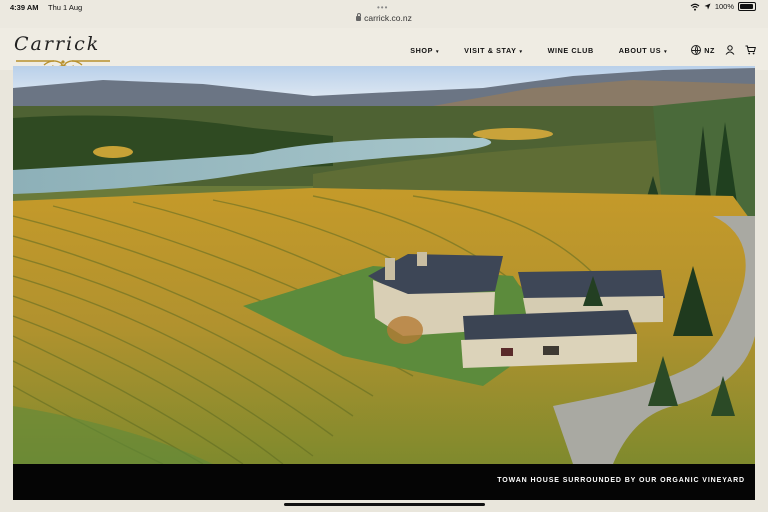 The width and height of the screenshot is (768, 512). I want to click on nav-shop-label: SHOP, so click(422, 50).